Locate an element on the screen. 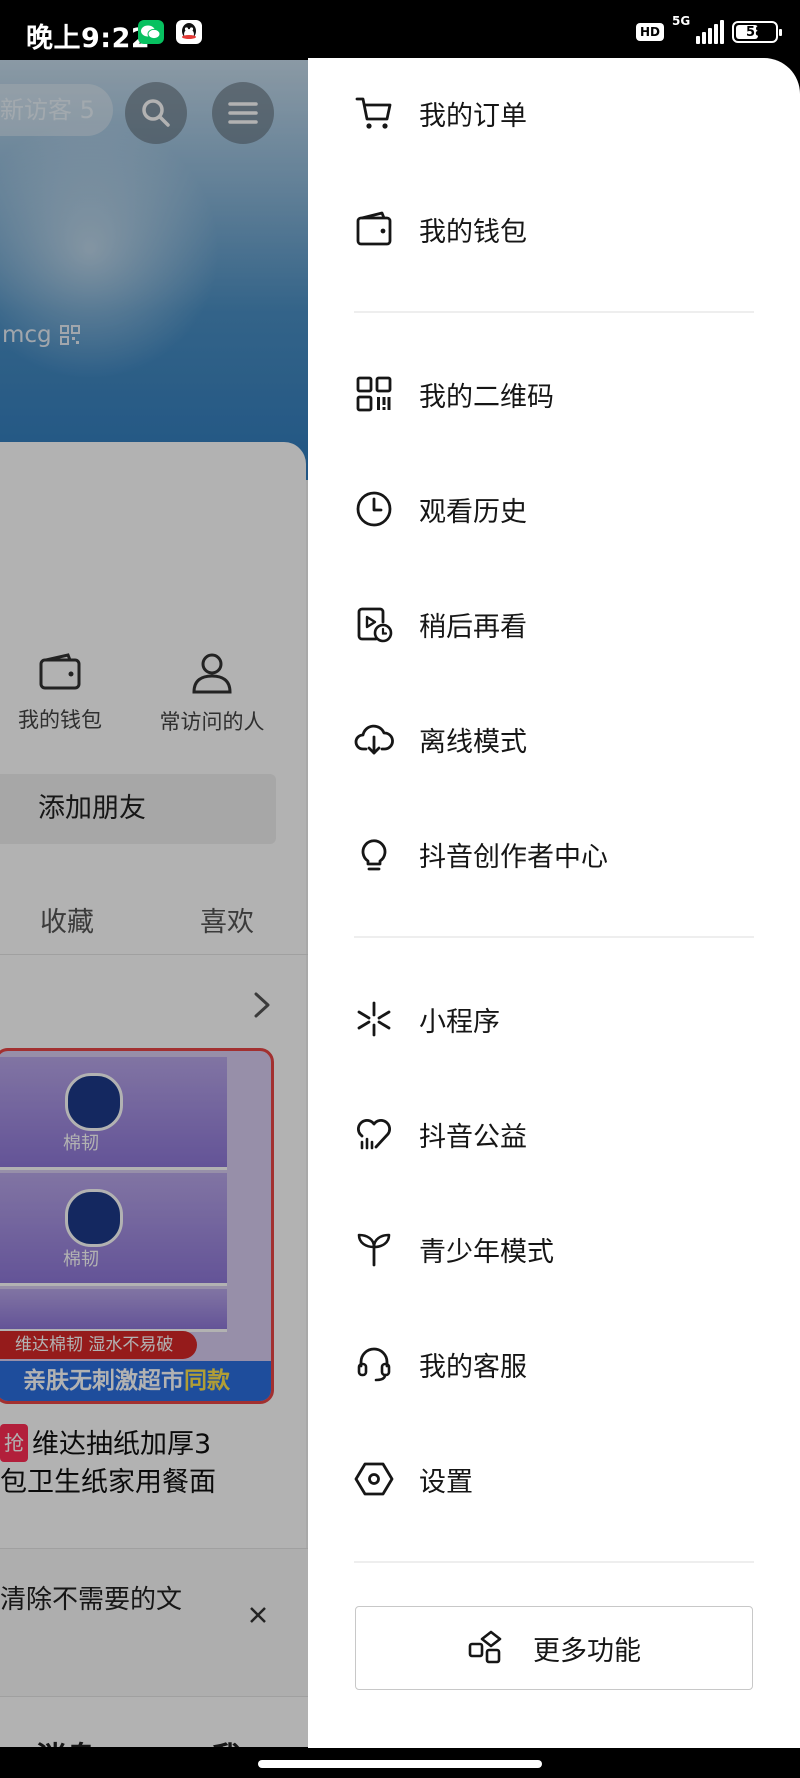  menu-item-label: 稍后再看 is located at coordinates (473, 627).